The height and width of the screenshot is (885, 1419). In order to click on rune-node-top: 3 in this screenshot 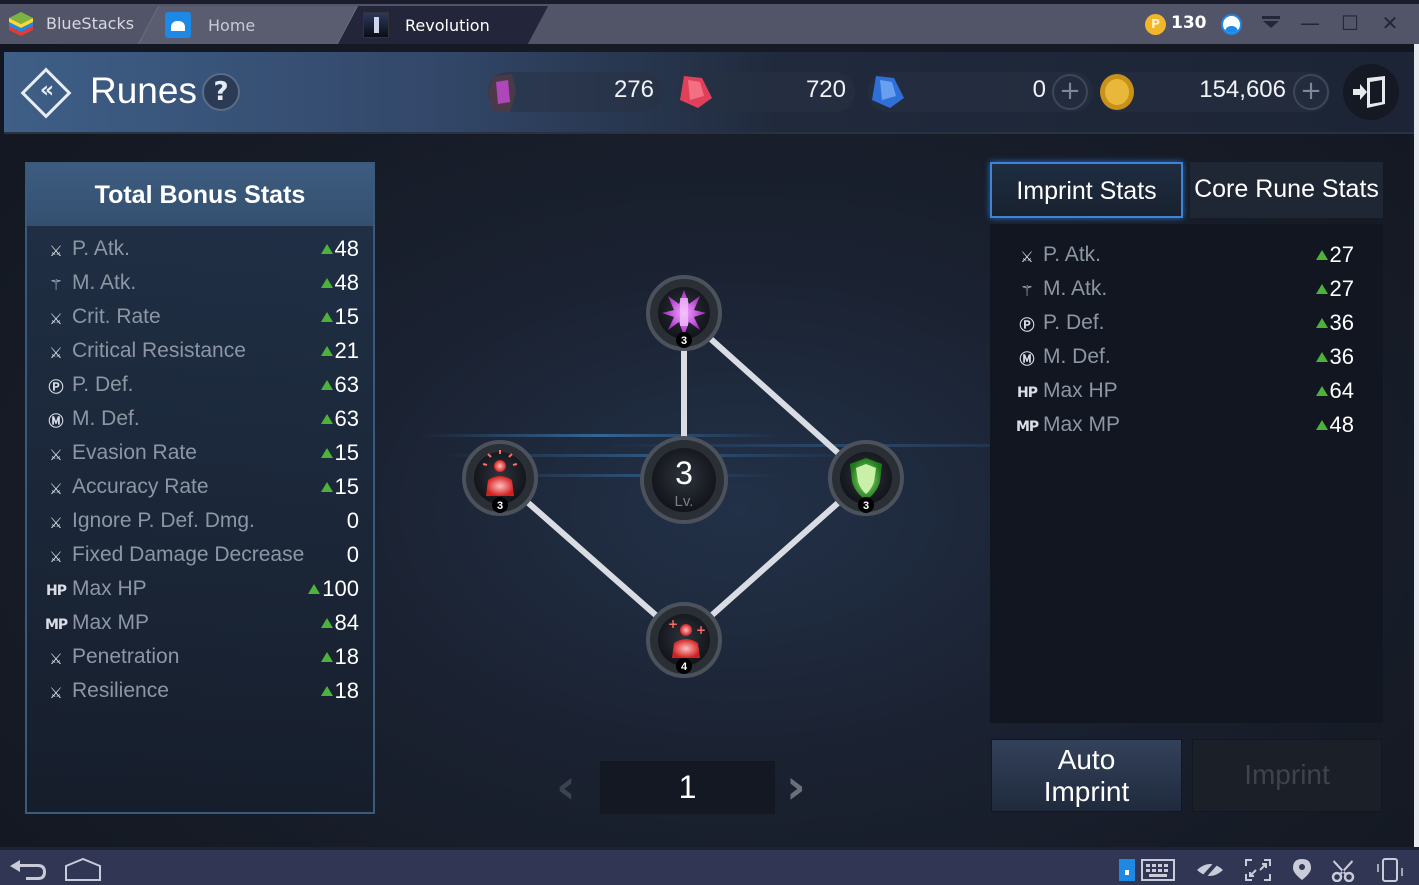, I will do `click(684, 313)`.